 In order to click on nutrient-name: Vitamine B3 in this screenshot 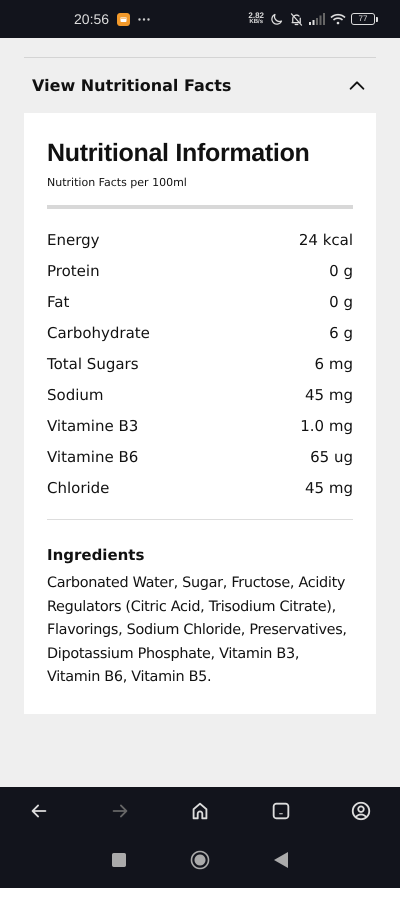, I will do `click(92, 425)`.